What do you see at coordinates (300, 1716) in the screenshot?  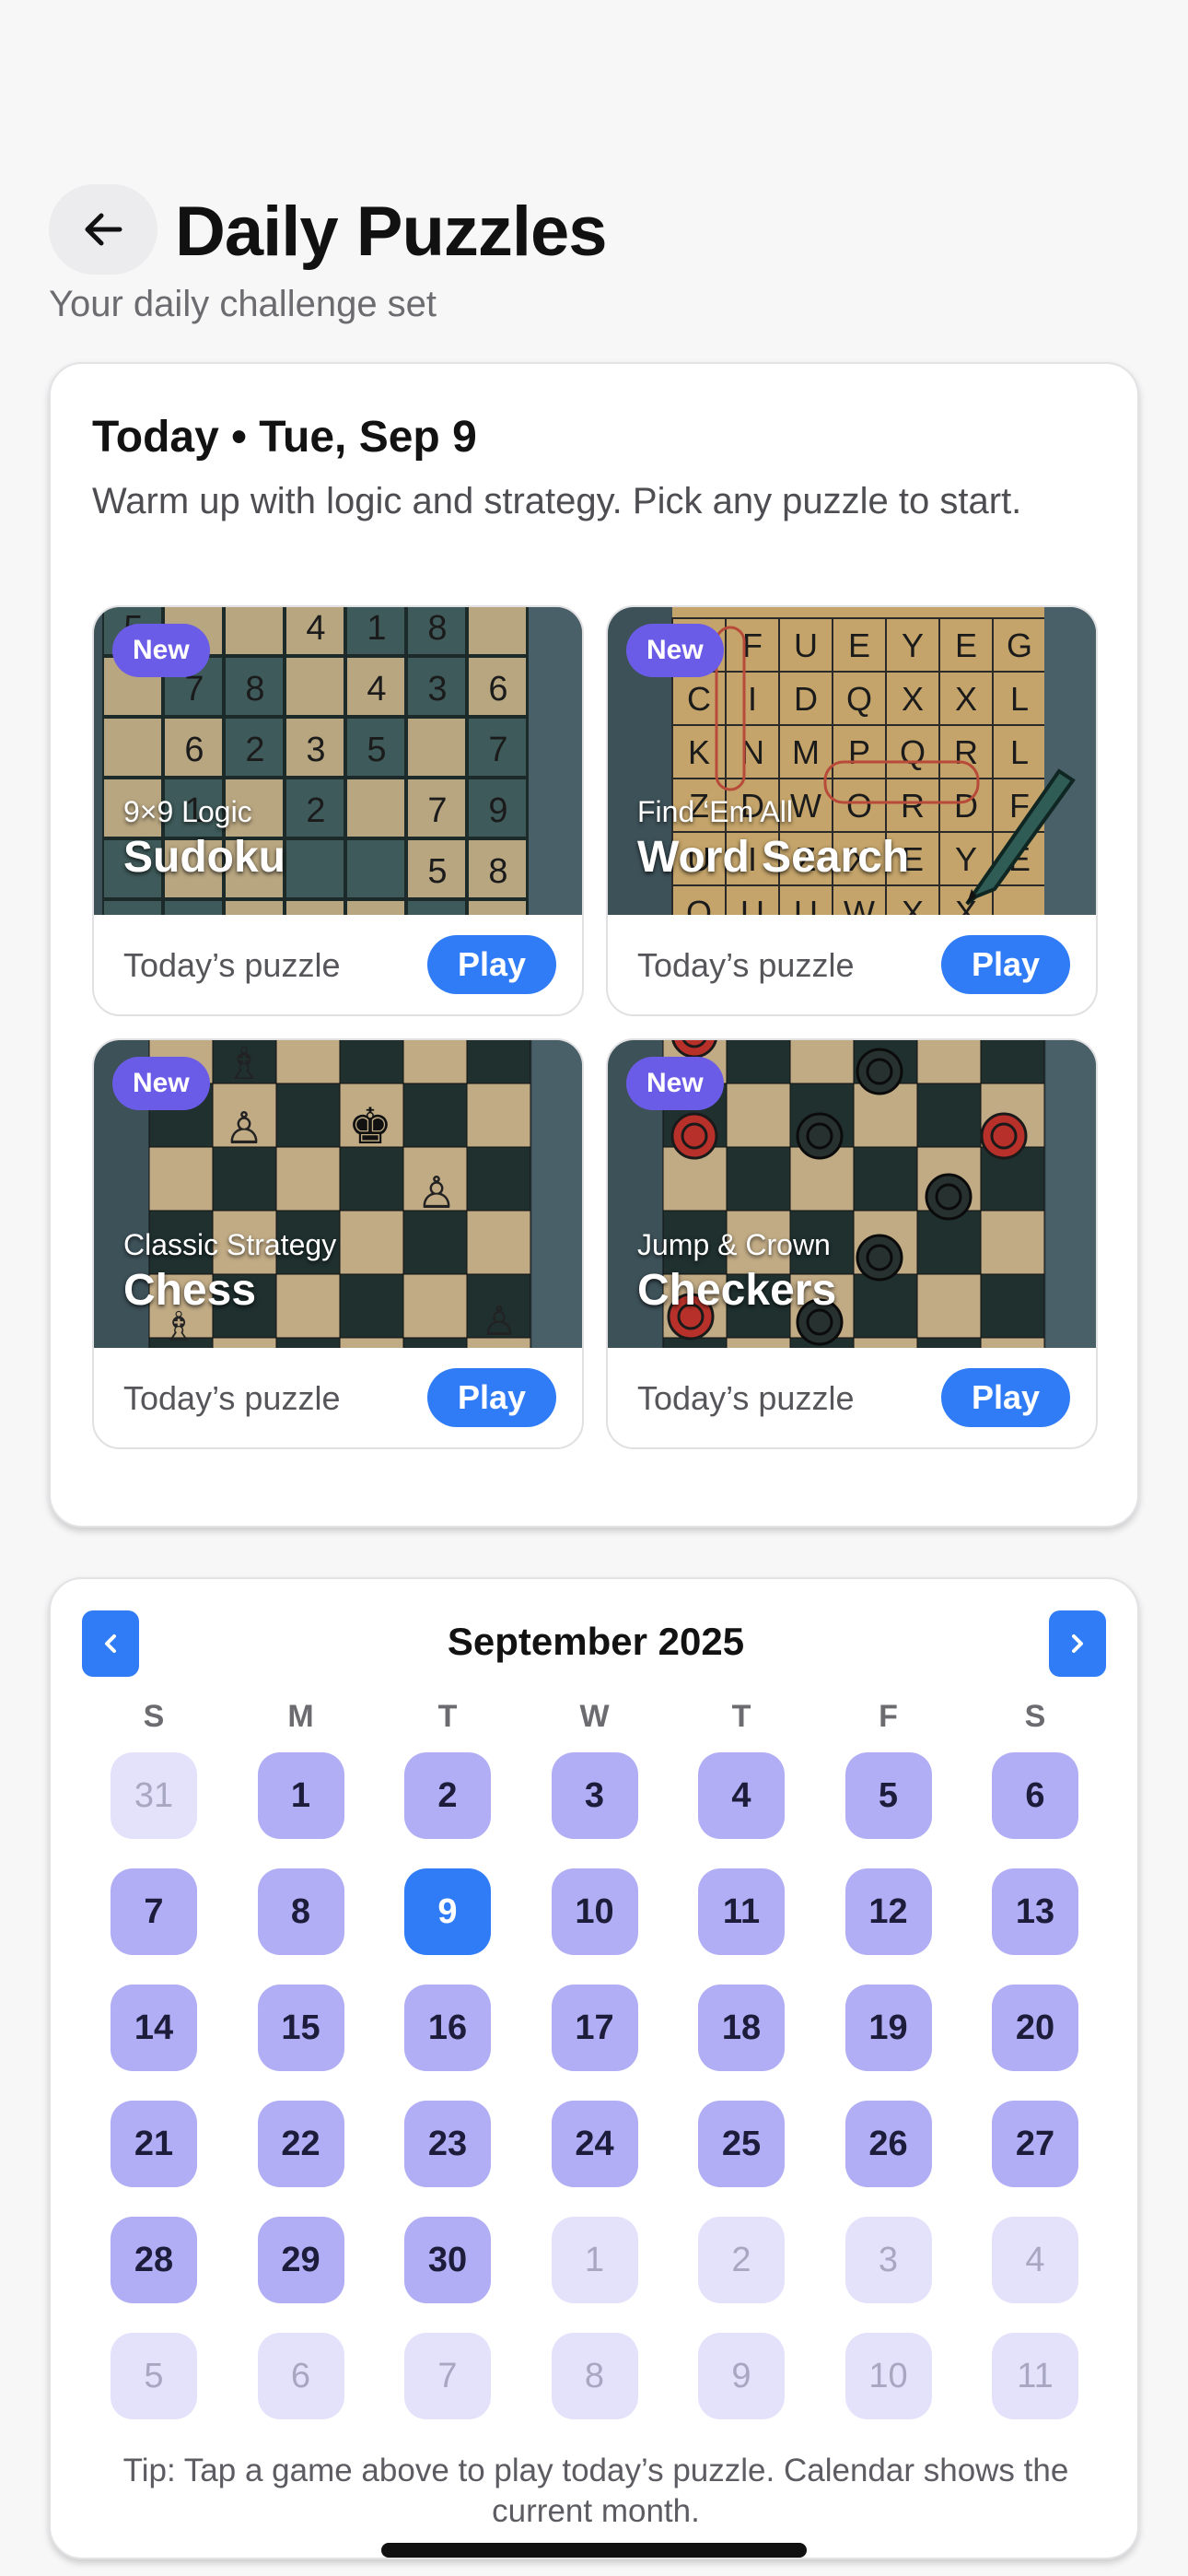 I see `weekday-label: M` at bounding box center [300, 1716].